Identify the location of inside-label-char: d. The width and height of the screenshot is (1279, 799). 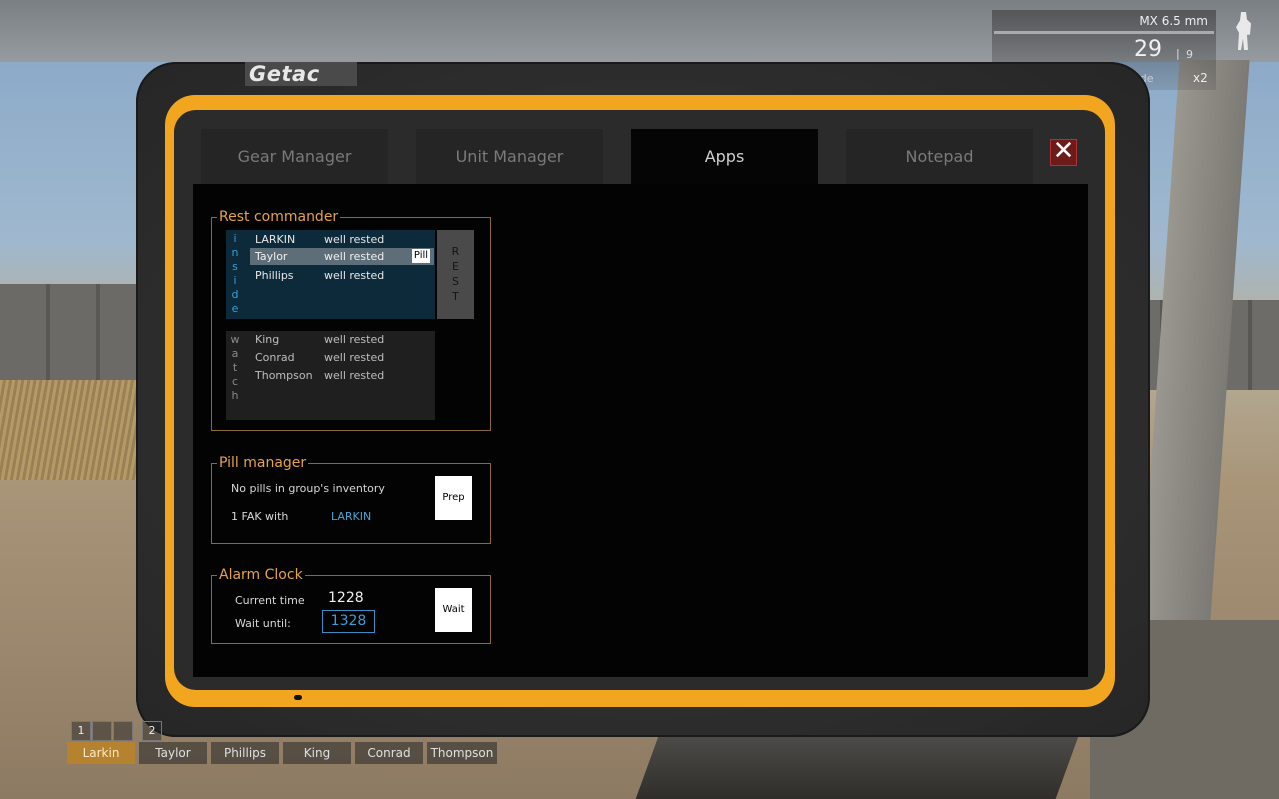
(235, 294).